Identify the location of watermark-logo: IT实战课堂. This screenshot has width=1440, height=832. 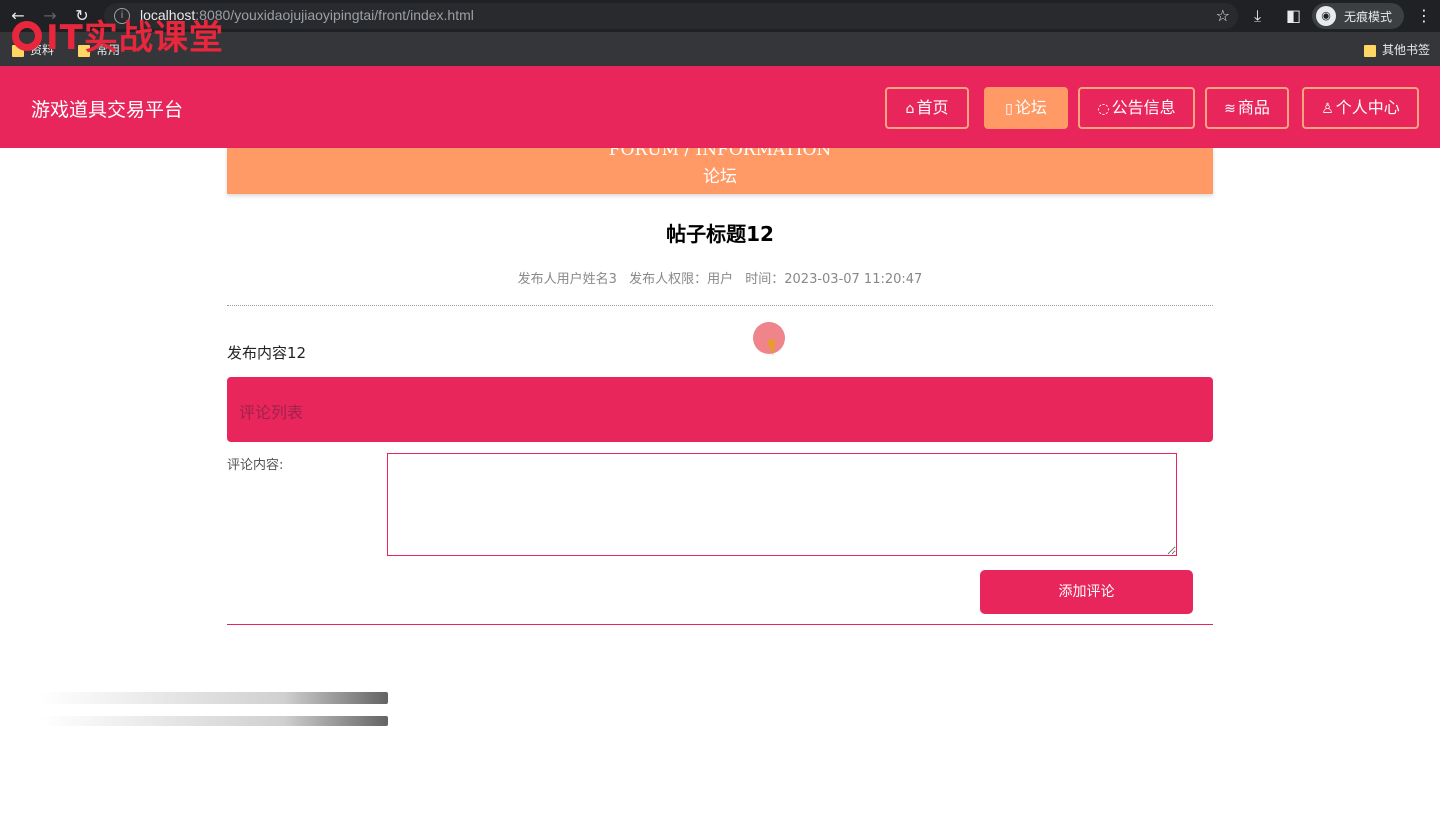
(118, 34).